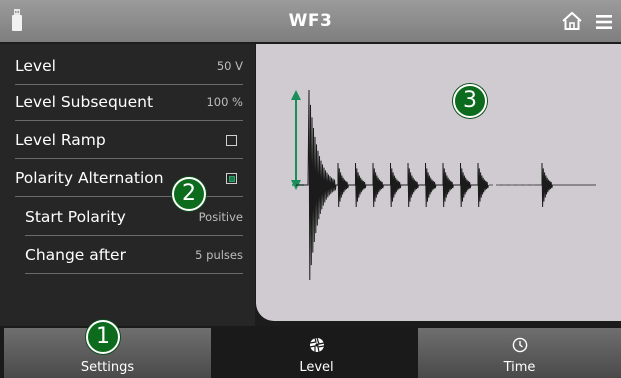  I want to click on setting-label: Level, so click(35, 66).